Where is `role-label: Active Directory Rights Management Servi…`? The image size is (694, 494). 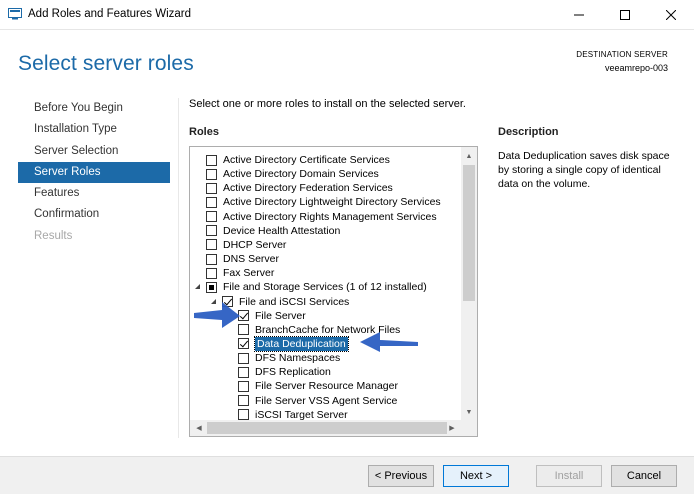
role-label: Active Directory Rights Management Servi… is located at coordinates (330, 217).